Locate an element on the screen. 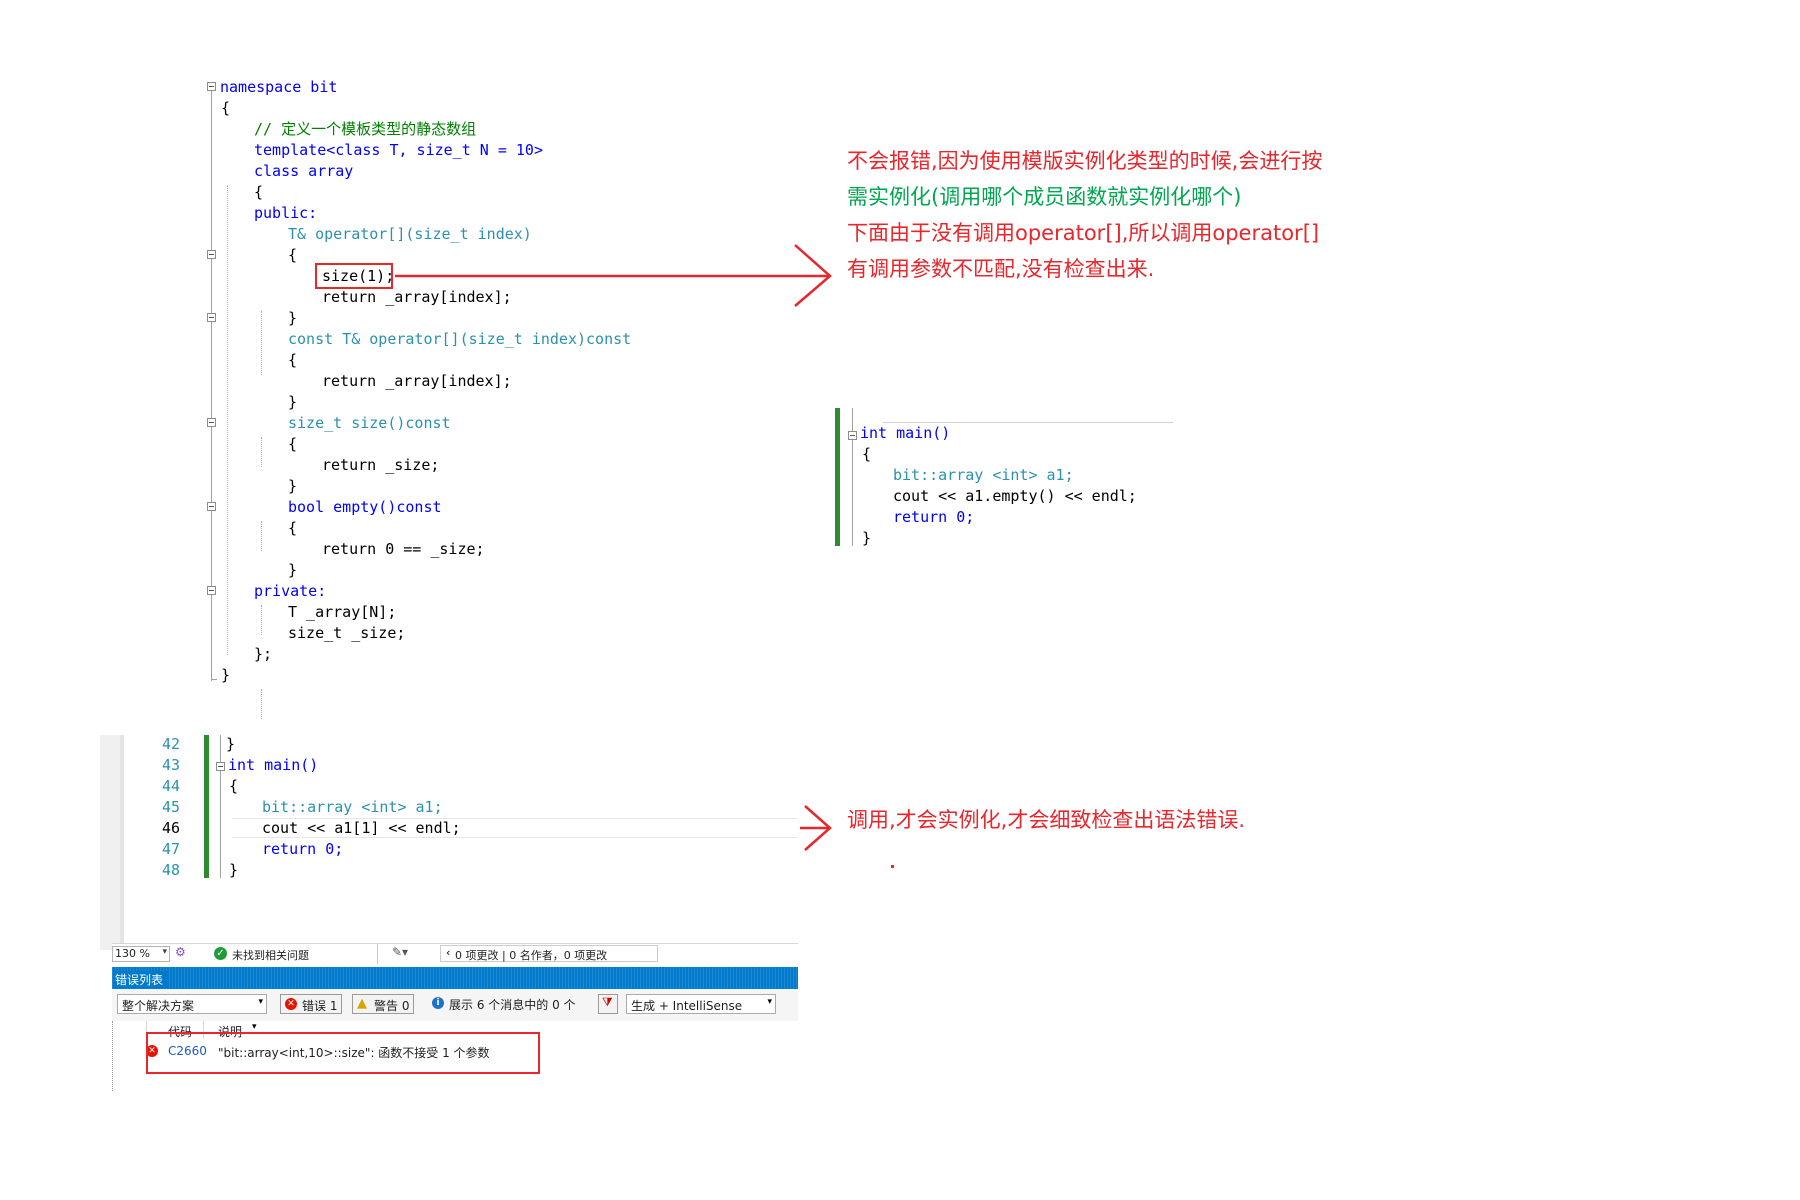  scope-dropdown: 整个解决方案 ▾ is located at coordinates (192, 1004).